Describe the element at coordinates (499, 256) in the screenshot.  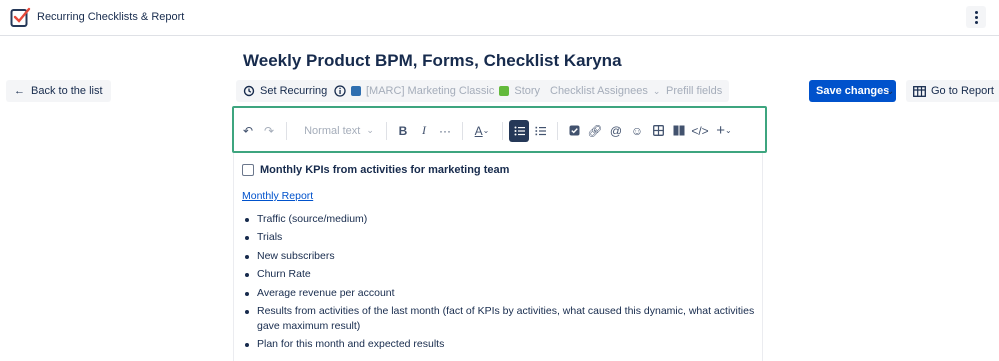
I see `list-item: New subscribers` at that location.